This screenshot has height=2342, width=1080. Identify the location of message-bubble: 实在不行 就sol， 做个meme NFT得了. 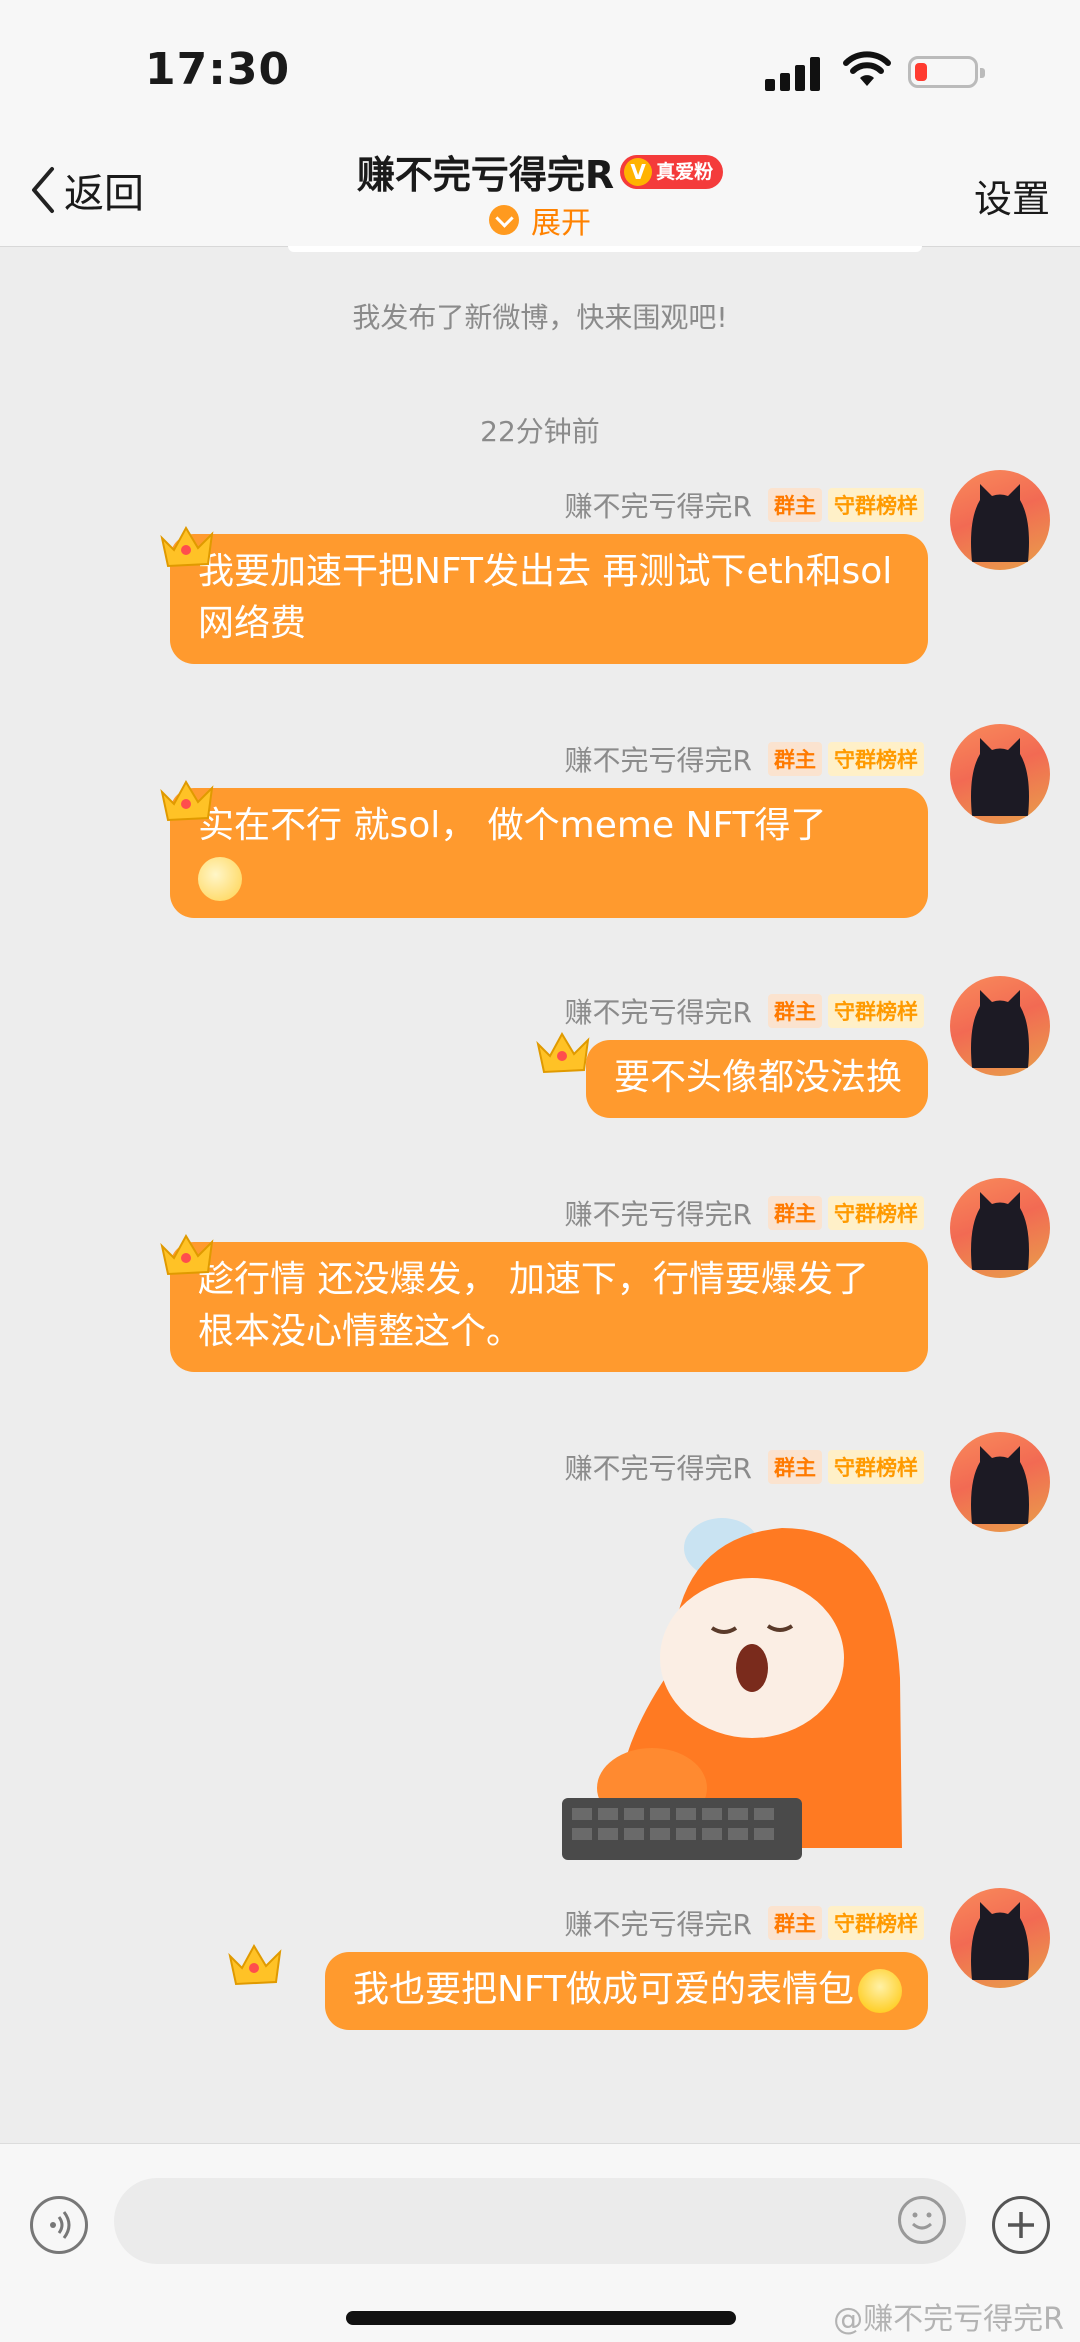
(549, 853).